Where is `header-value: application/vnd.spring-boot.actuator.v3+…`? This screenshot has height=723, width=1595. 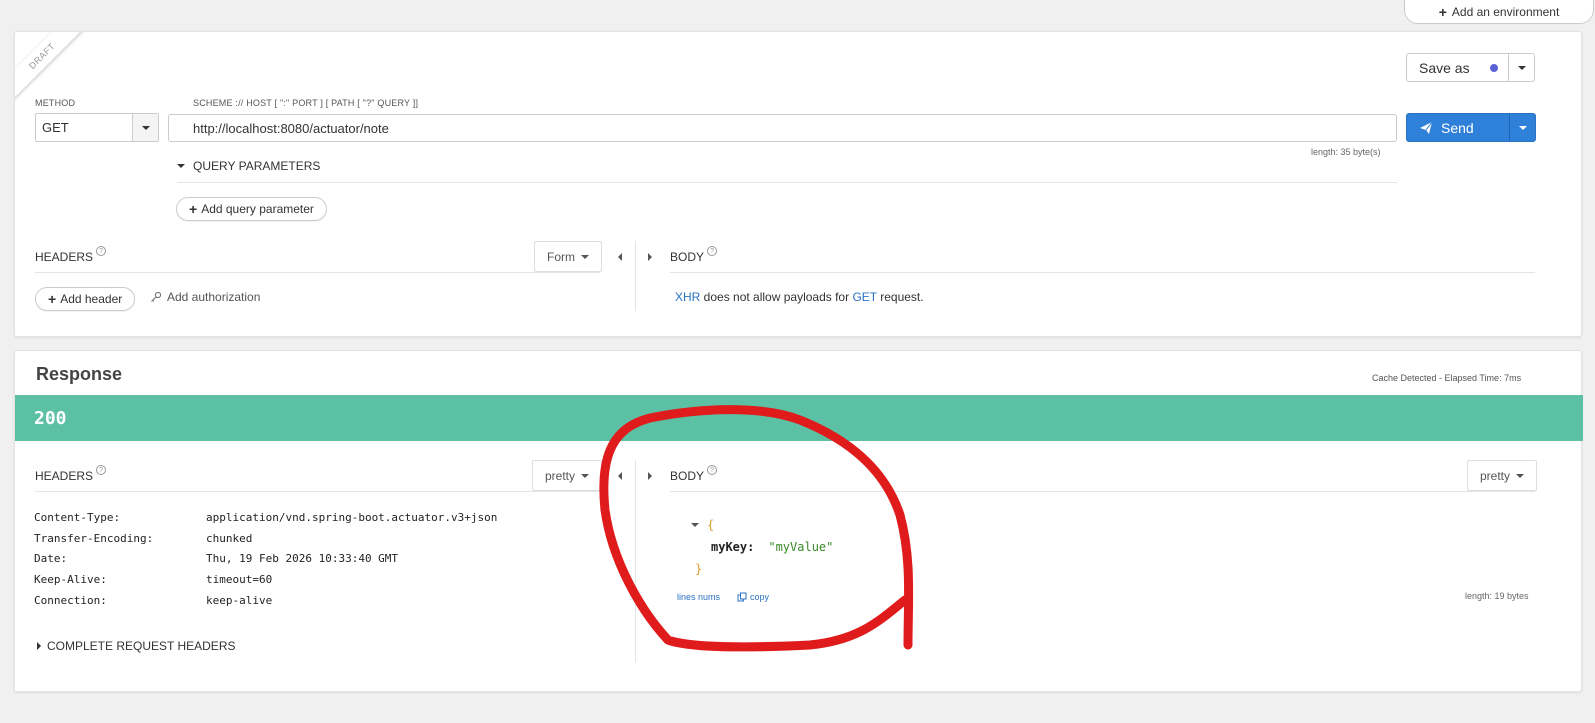
header-value: application/vnd.spring-boot.actuator.v3+… is located at coordinates (352, 517).